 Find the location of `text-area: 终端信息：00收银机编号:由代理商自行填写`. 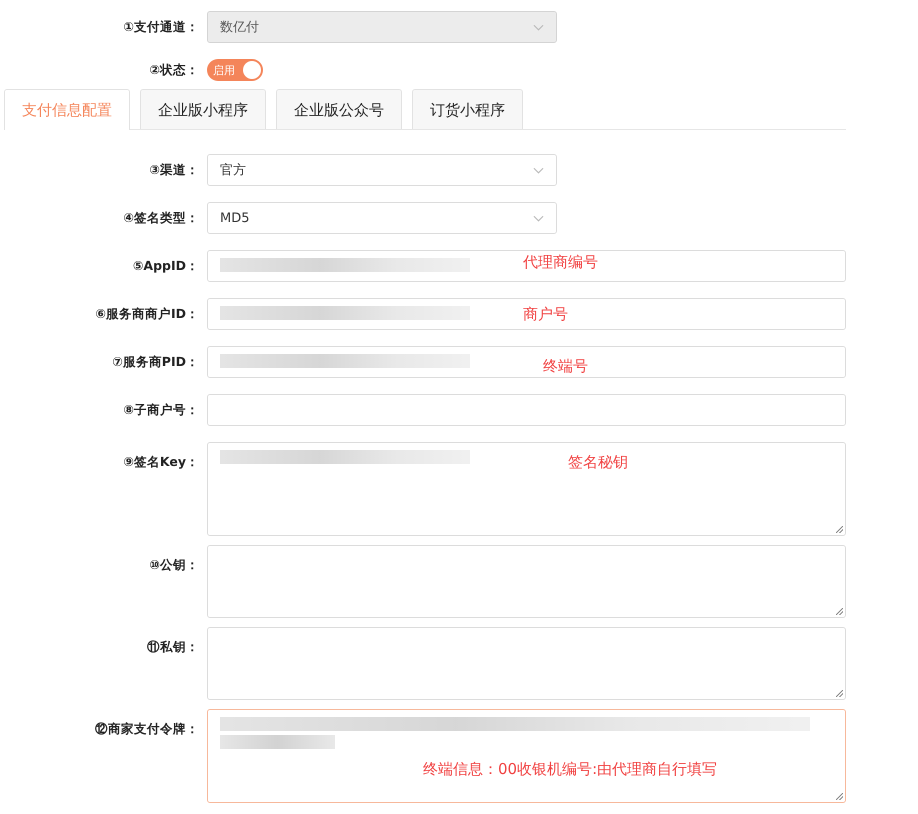

text-area: 终端信息：00收银机编号:由代理商自行填写 is located at coordinates (526, 756).